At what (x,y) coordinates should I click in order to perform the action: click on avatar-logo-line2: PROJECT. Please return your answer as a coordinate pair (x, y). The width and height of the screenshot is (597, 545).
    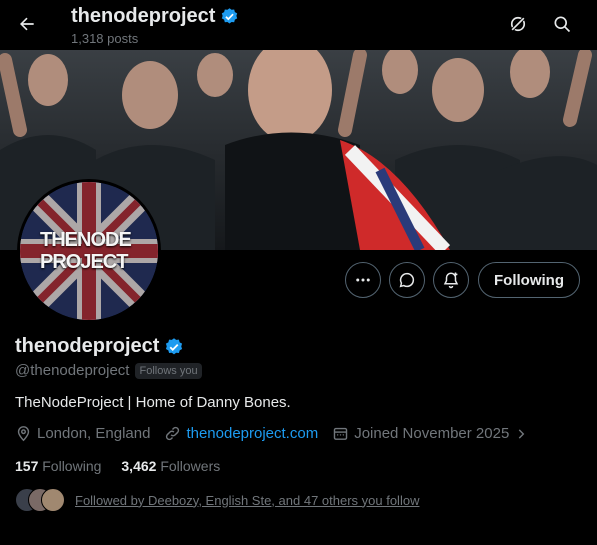
    Looking at the image, I should click on (84, 262).